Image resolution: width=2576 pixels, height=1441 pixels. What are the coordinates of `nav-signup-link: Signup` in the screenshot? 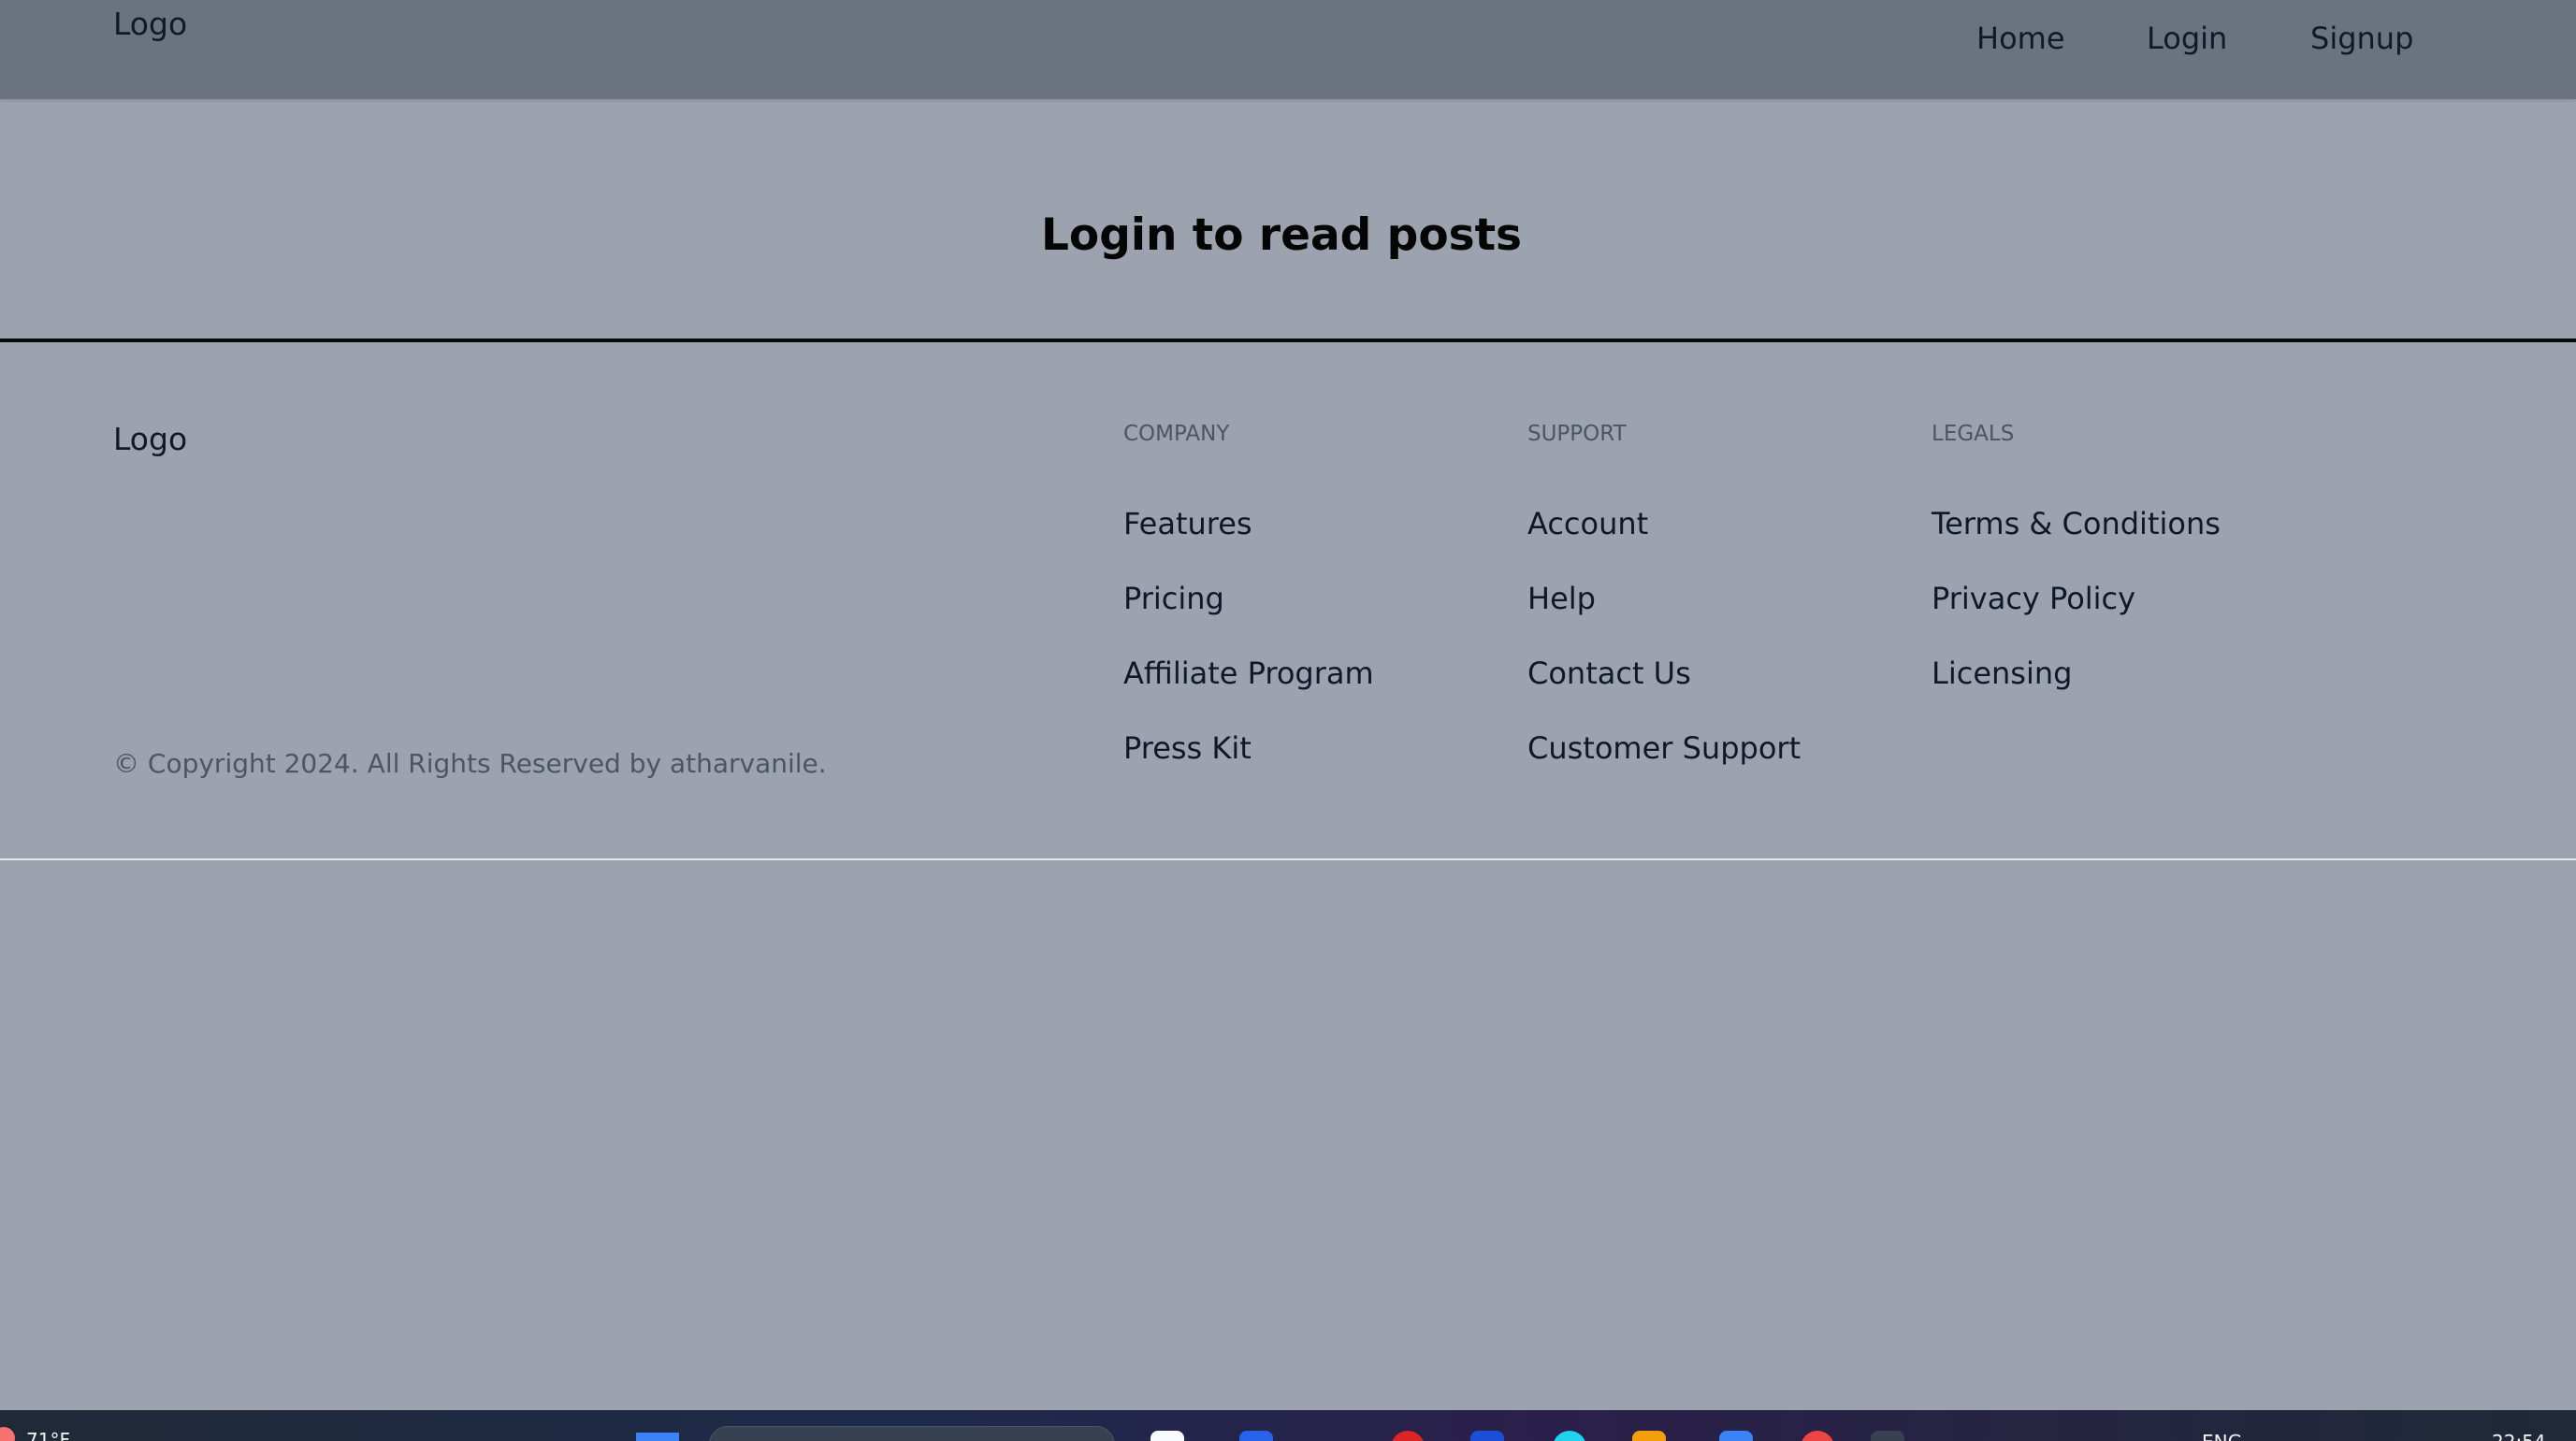 It's located at (2361, 38).